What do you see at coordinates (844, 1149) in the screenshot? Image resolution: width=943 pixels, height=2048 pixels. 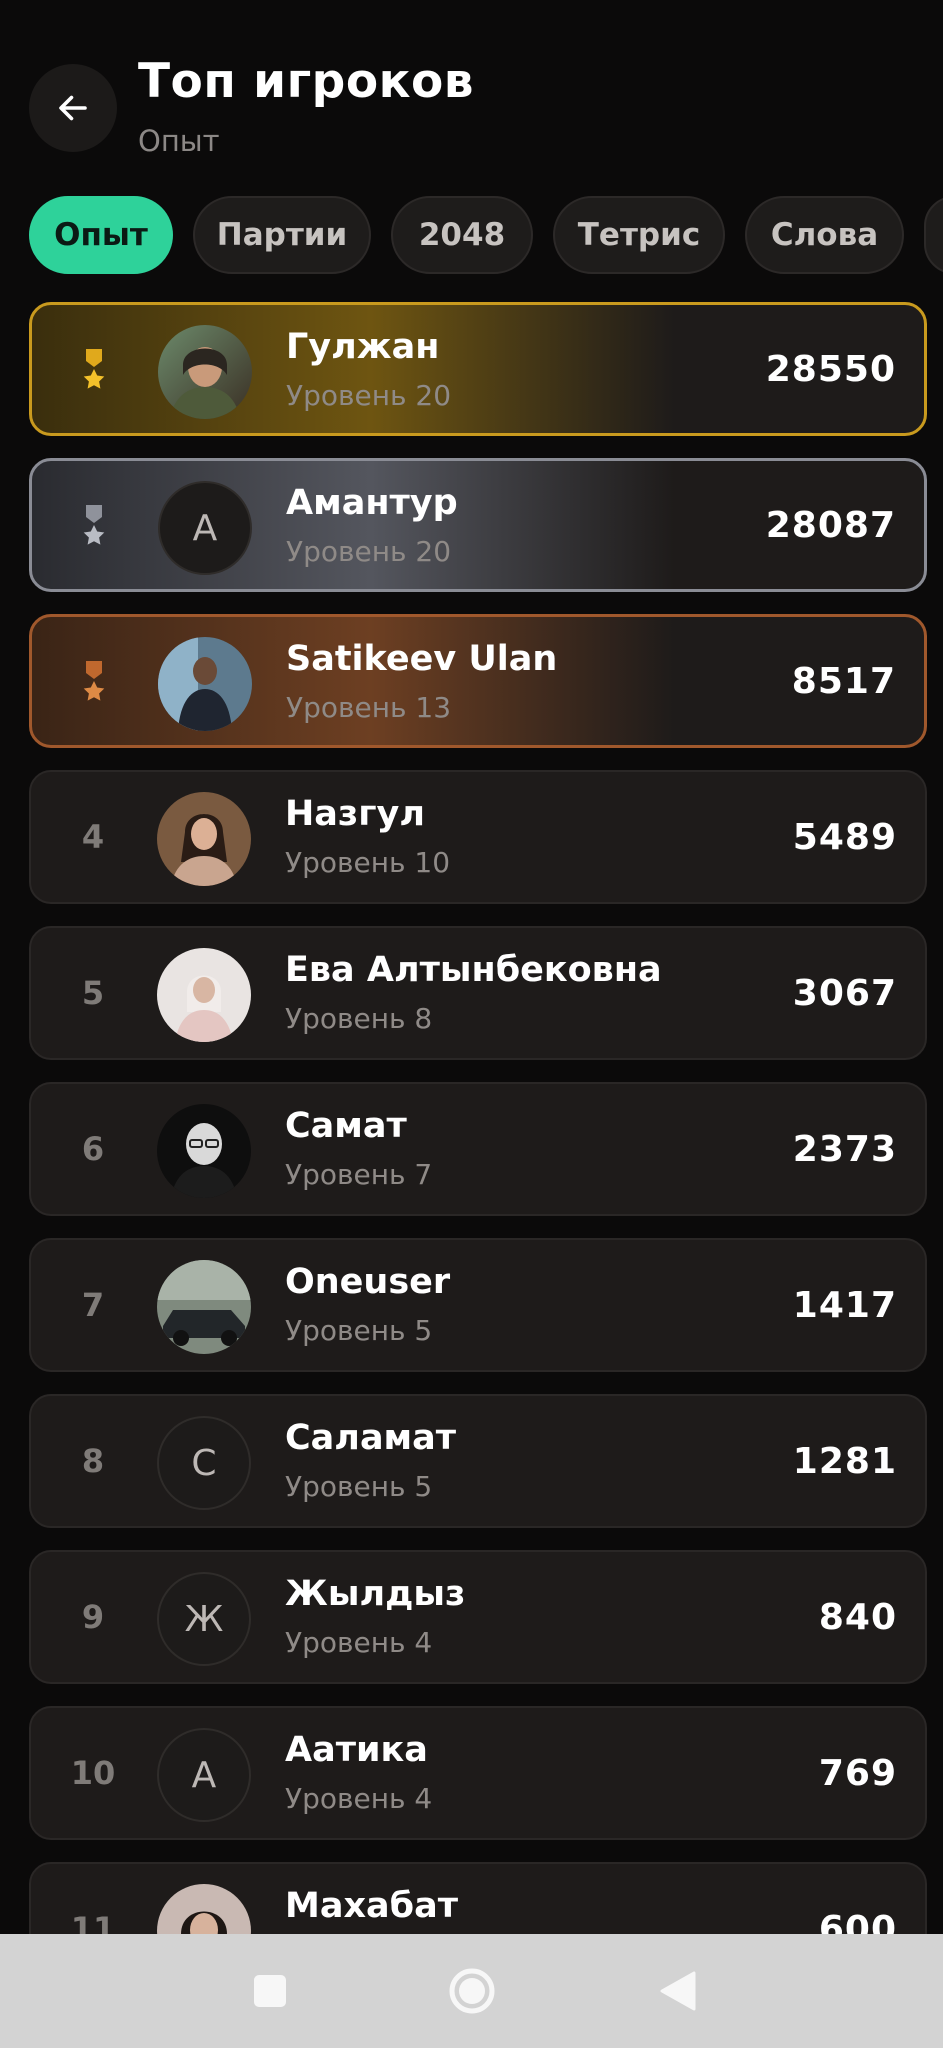 I see `player-score: 2373` at bounding box center [844, 1149].